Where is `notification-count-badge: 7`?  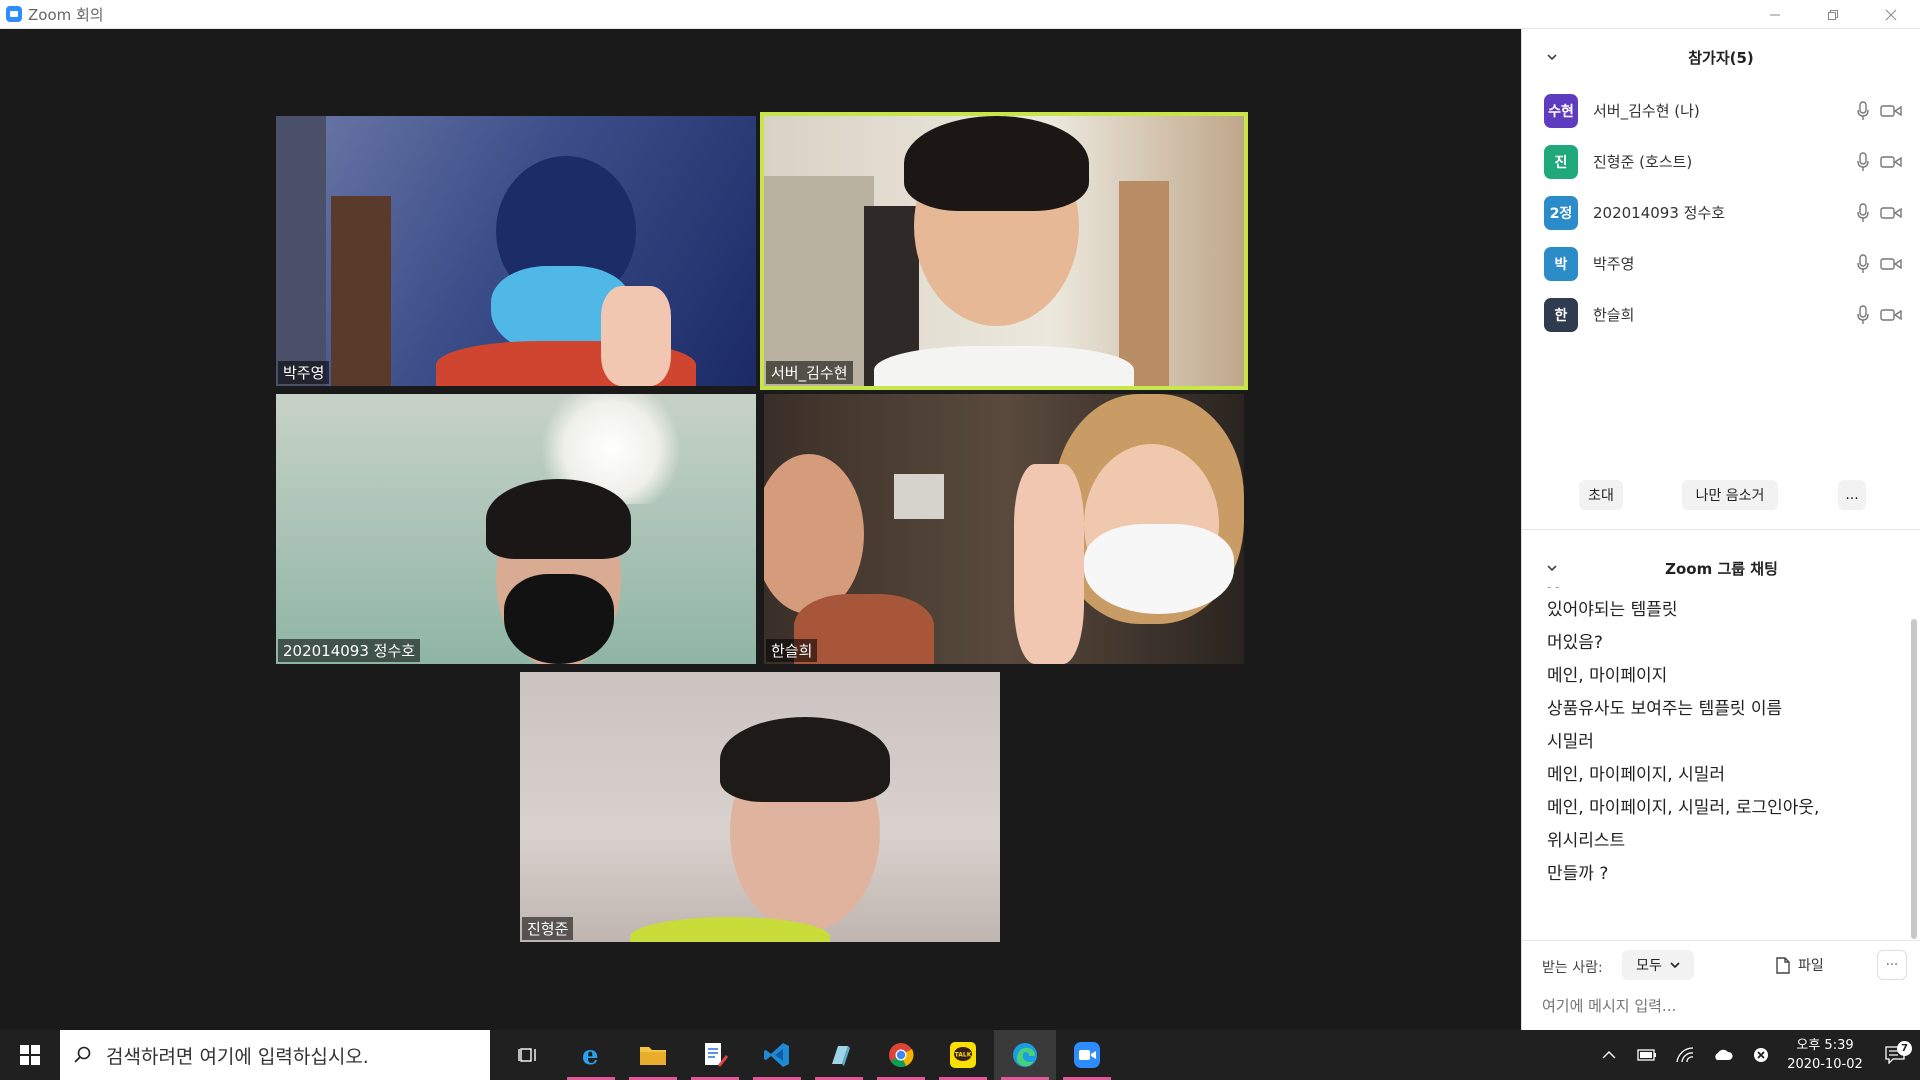
notification-count-badge: 7 is located at coordinates (1904, 1048).